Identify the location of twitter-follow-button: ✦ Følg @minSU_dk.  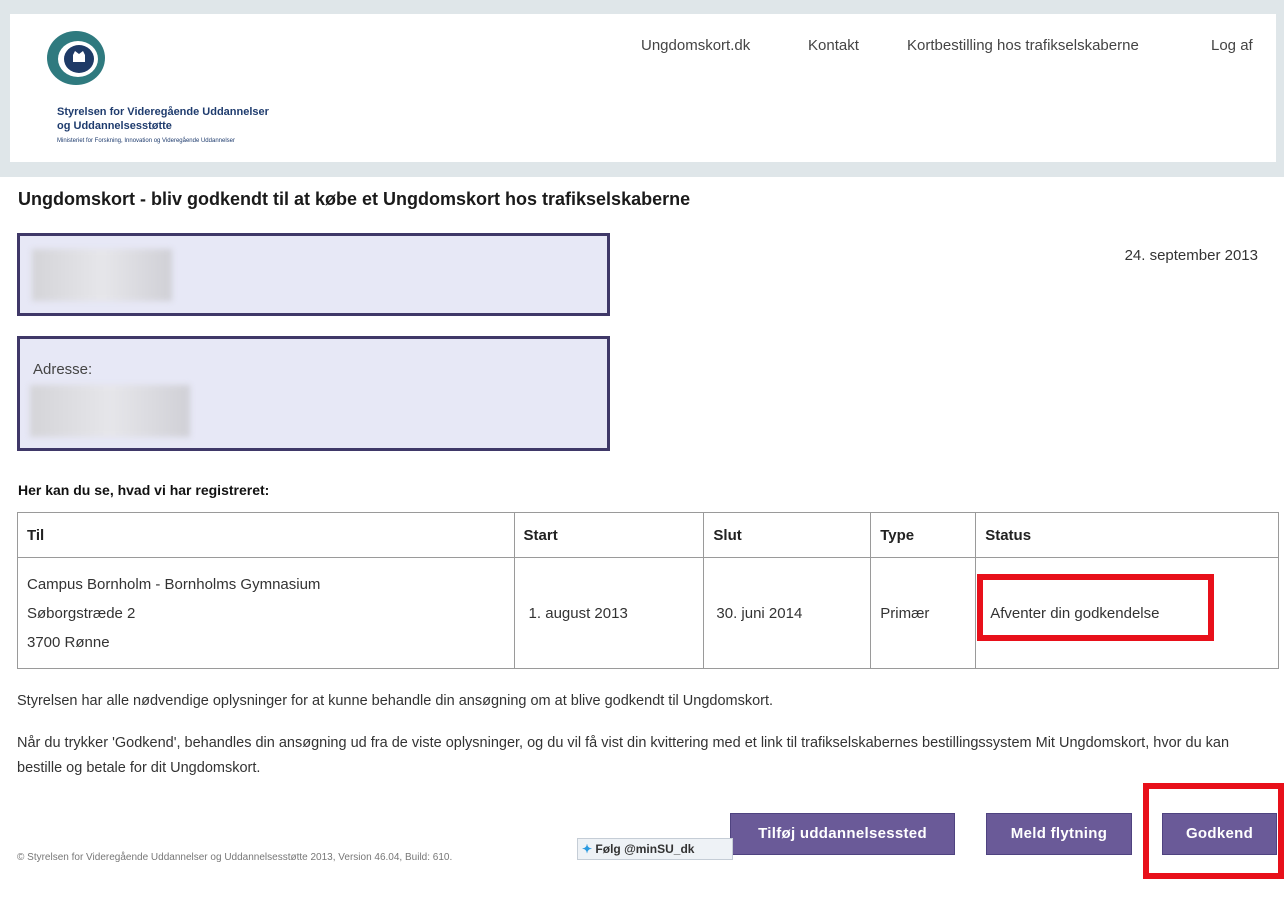
(655, 849).